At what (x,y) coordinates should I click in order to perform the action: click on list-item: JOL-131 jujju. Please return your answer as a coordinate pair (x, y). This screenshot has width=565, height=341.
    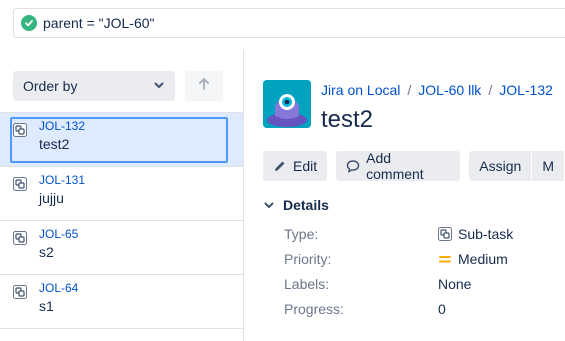
    Looking at the image, I should click on (121, 194).